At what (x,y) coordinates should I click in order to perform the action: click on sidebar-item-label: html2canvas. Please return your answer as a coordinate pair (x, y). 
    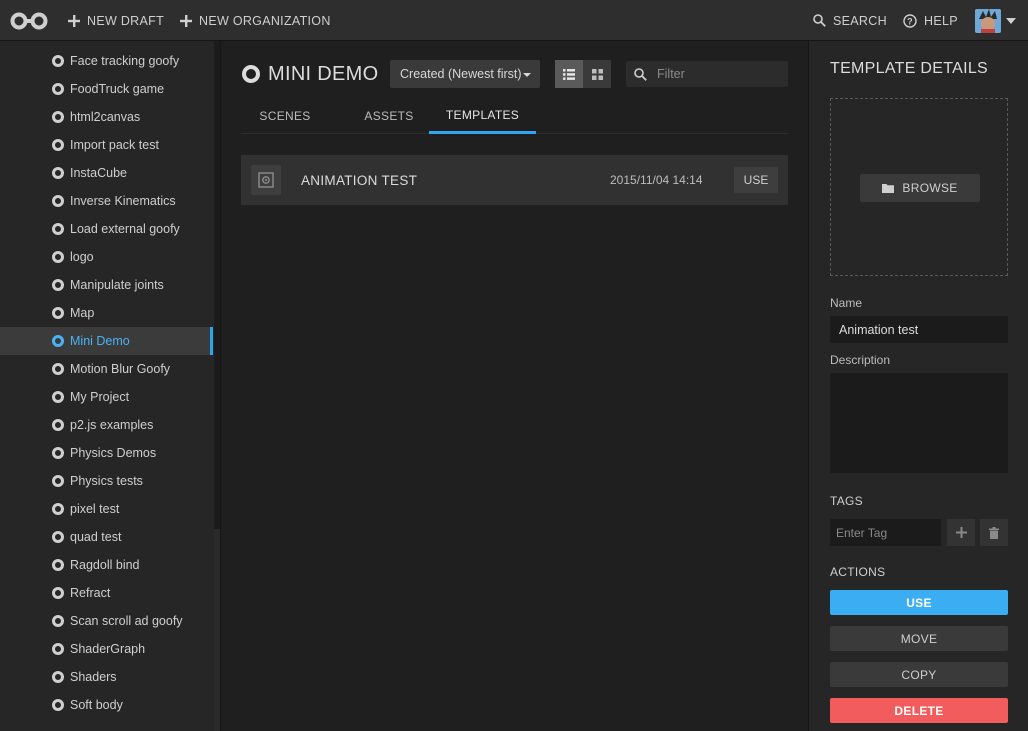
    Looking at the image, I should click on (105, 117).